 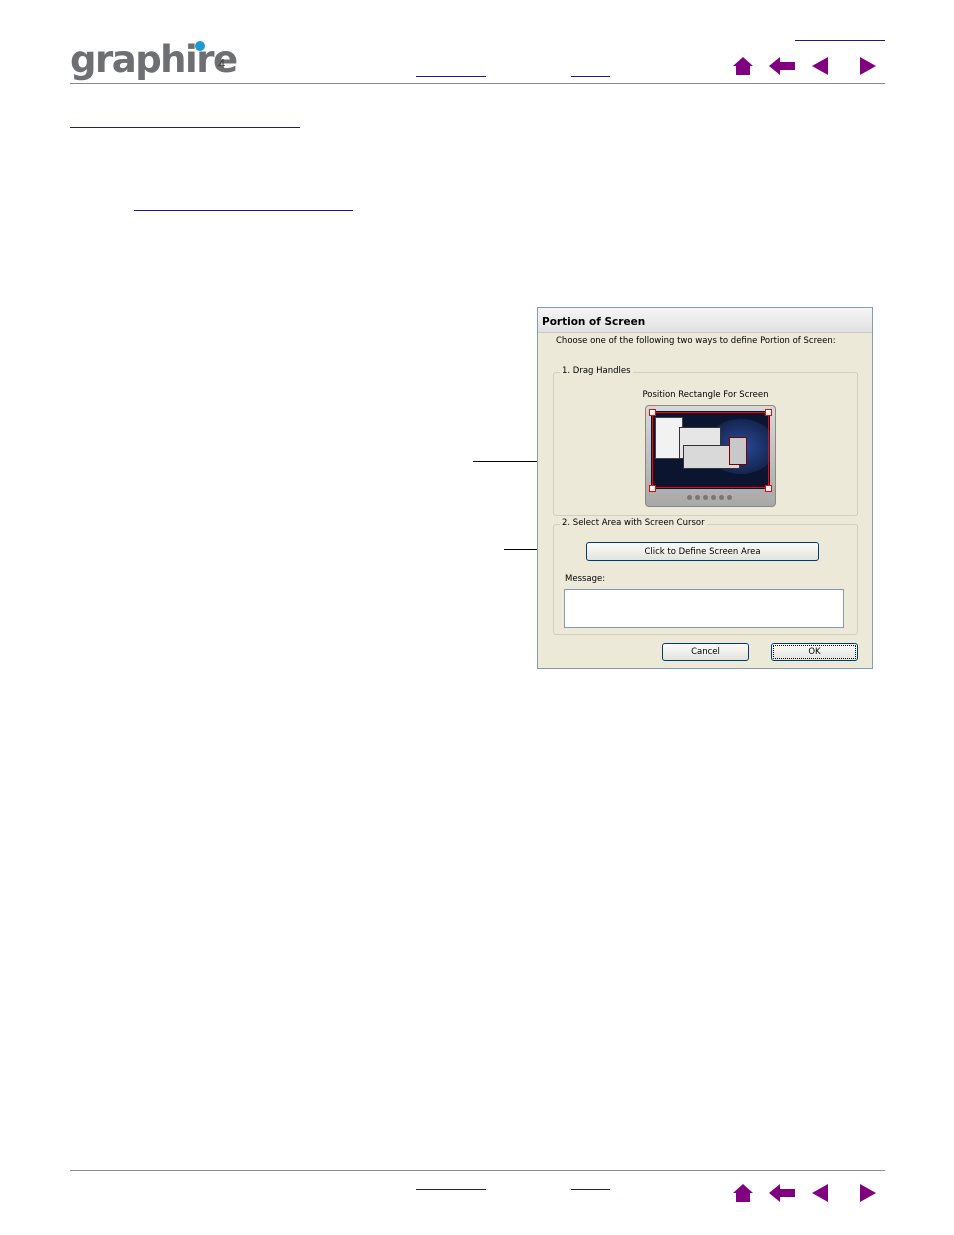 I want to click on selection-rectangle, so click(x=710, y=450).